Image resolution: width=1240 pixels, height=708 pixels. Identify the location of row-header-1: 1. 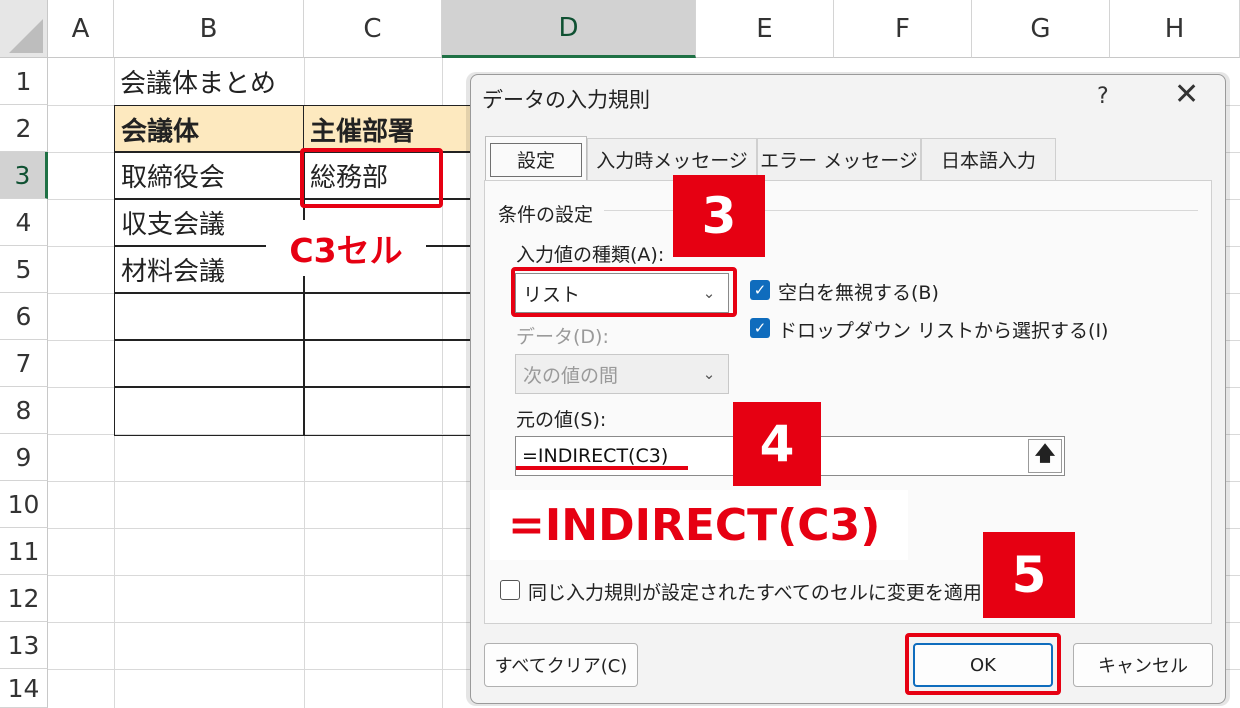
(24, 81).